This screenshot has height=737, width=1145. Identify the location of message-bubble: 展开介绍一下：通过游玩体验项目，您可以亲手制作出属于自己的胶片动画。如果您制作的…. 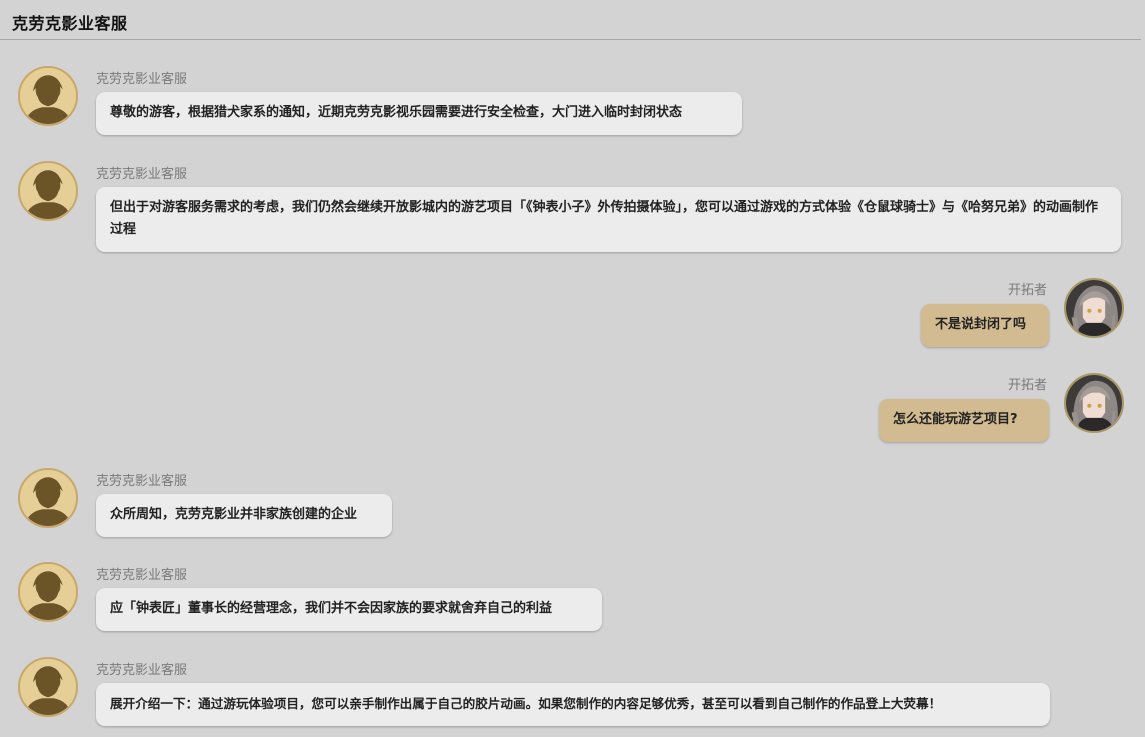
(573, 704).